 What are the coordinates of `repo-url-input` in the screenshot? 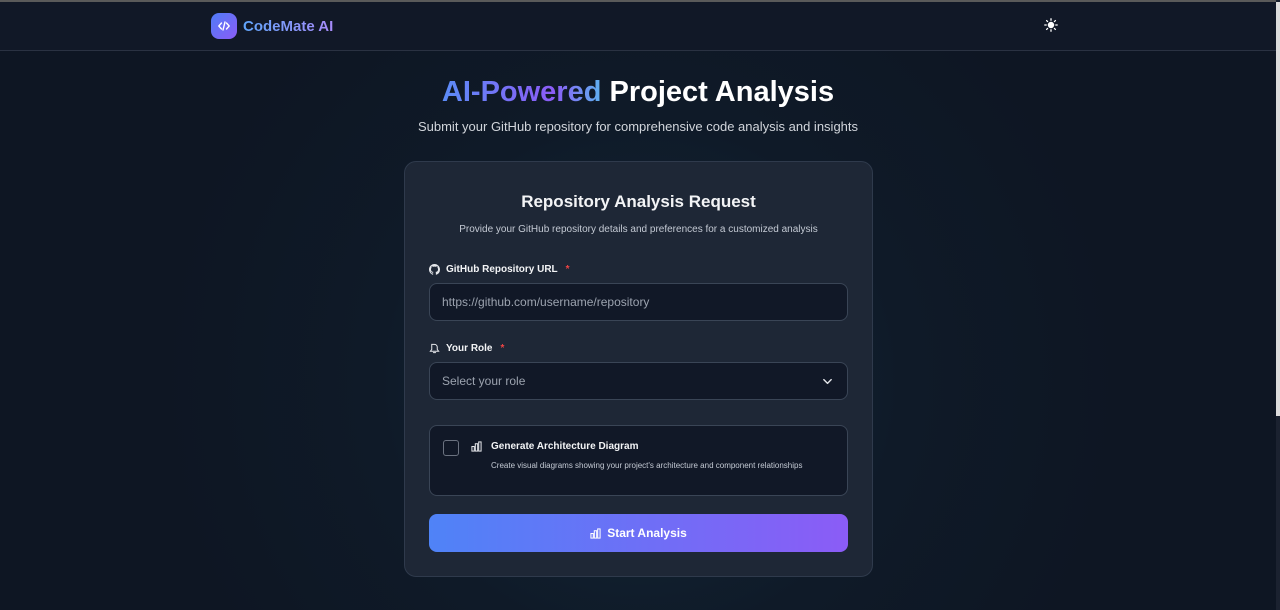 It's located at (638, 302).